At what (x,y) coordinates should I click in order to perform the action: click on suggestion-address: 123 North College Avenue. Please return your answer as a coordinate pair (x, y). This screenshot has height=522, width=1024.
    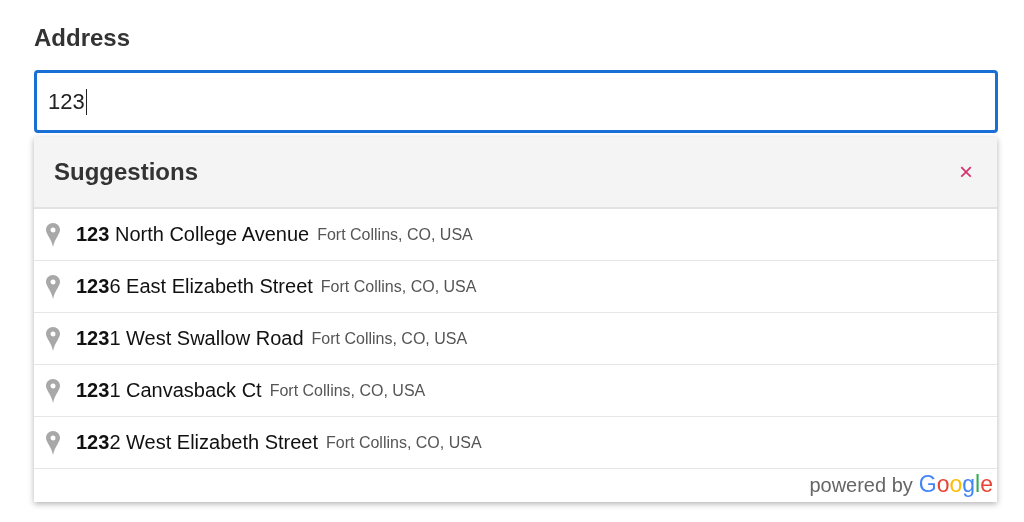
    Looking at the image, I should click on (193, 234).